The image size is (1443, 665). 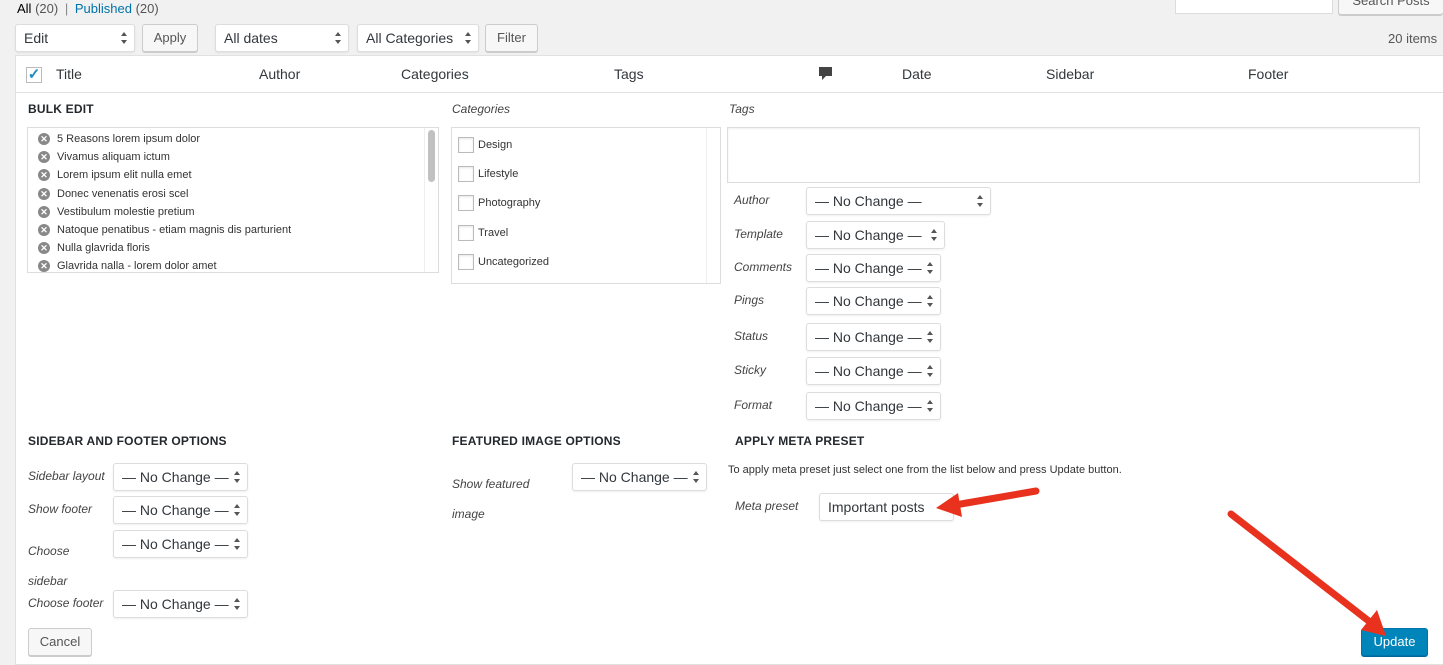 What do you see at coordinates (750, 370) in the screenshot?
I see `sticky-label: Sticky` at bounding box center [750, 370].